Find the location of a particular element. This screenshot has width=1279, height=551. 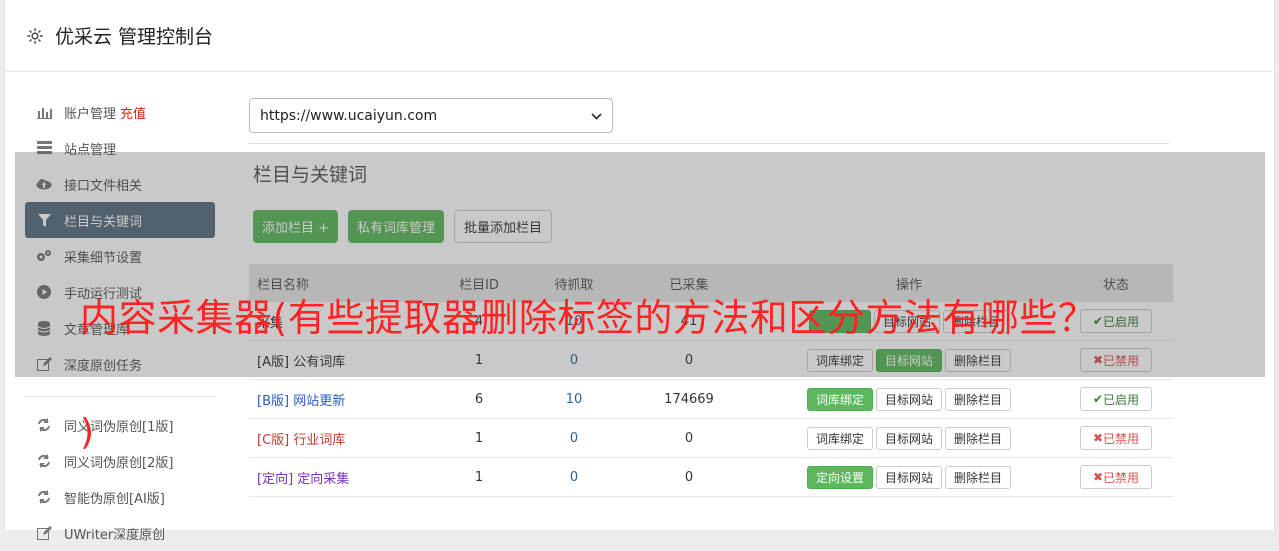

row-status: ✔ 已启用 is located at coordinates (1116, 399).